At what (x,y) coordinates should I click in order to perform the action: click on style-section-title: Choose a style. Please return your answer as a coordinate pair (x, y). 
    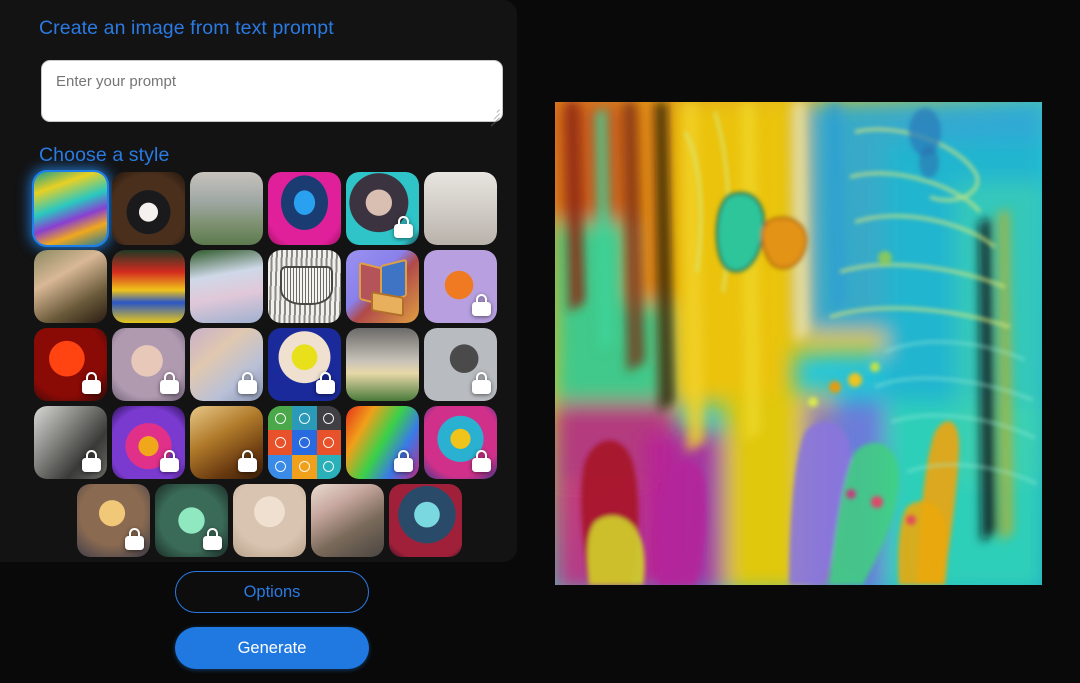
    Looking at the image, I should click on (104, 155).